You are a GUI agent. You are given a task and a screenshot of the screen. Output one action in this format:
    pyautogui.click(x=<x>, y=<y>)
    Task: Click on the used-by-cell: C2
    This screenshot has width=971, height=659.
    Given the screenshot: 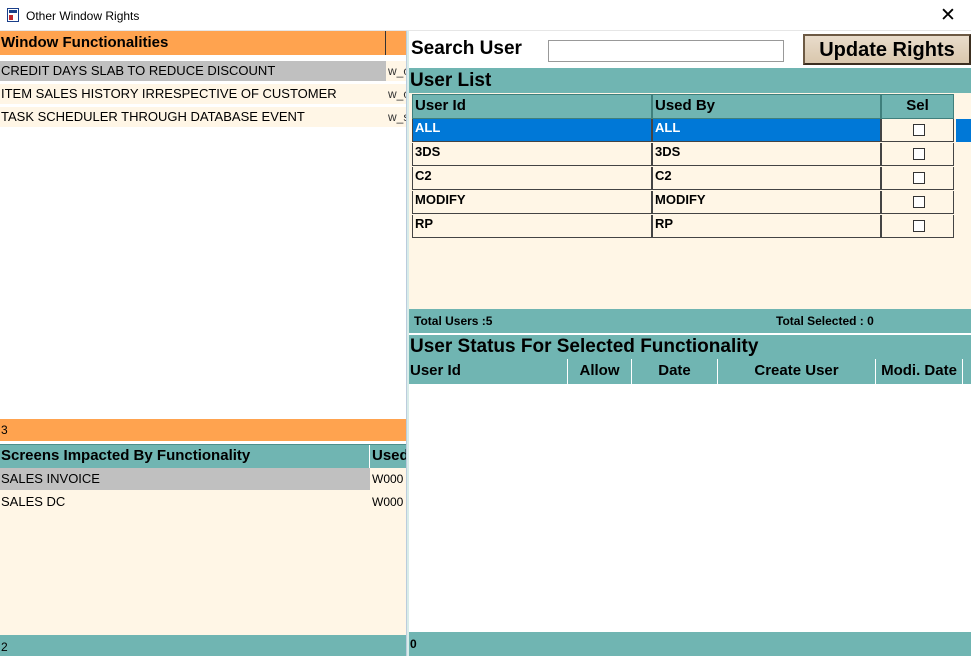 What is the action you would take?
    pyautogui.click(x=766, y=178)
    